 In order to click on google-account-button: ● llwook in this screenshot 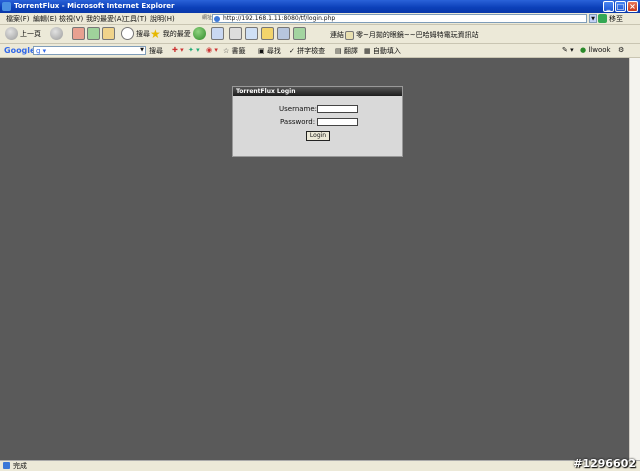, I will do `click(595, 50)`.